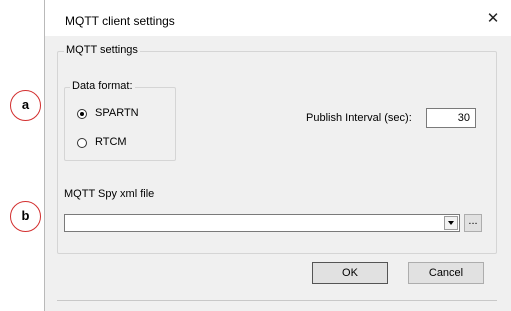 The width and height of the screenshot is (511, 311). Describe the element at coordinates (25, 105) in the screenshot. I see `callout-a: a` at that location.